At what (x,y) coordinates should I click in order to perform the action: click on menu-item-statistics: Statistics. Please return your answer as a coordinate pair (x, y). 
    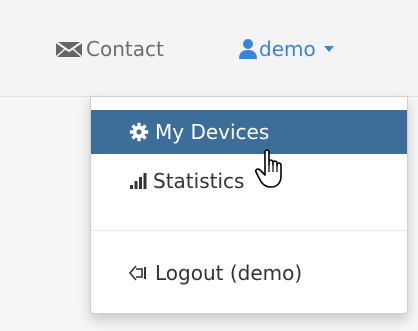
    Looking at the image, I should click on (249, 181).